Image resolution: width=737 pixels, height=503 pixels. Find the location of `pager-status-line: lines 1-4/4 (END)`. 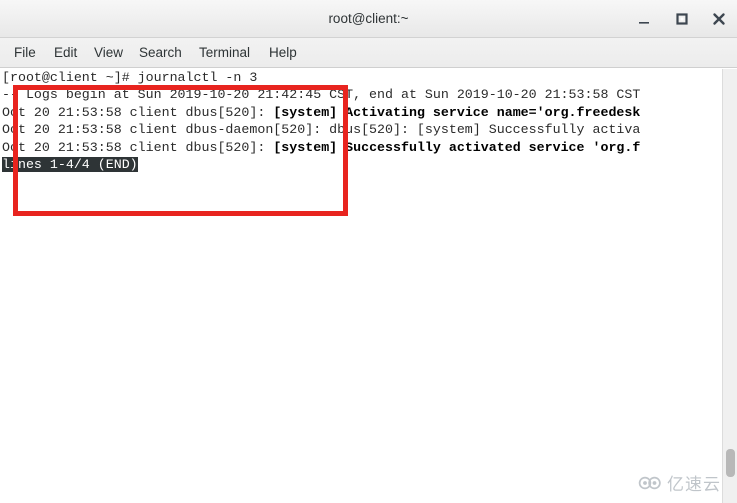

pager-status-line: lines 1-4/4 (END) is located at coordinates (70, 164).